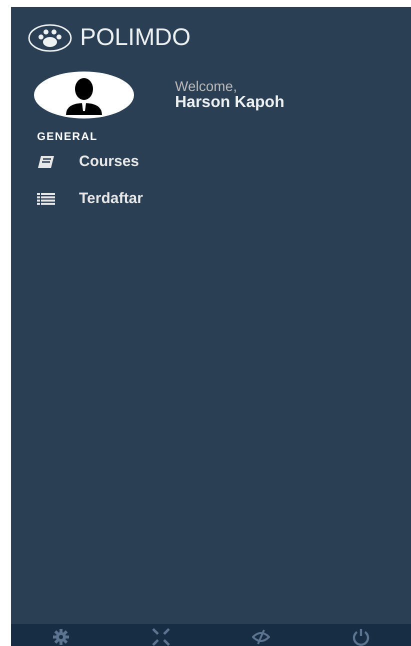 The height and width of the screenshot is (646, 411). Describe the element at coordinates (61, 637) in the screenshot. I see `settings-button` at that location.